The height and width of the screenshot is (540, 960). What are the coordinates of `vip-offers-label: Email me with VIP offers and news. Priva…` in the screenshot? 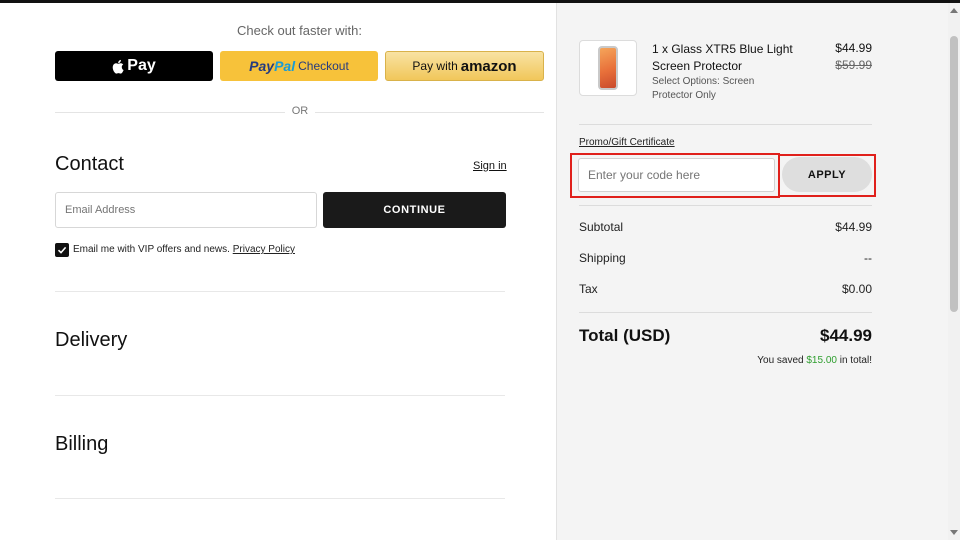 It's located at (184, 249).